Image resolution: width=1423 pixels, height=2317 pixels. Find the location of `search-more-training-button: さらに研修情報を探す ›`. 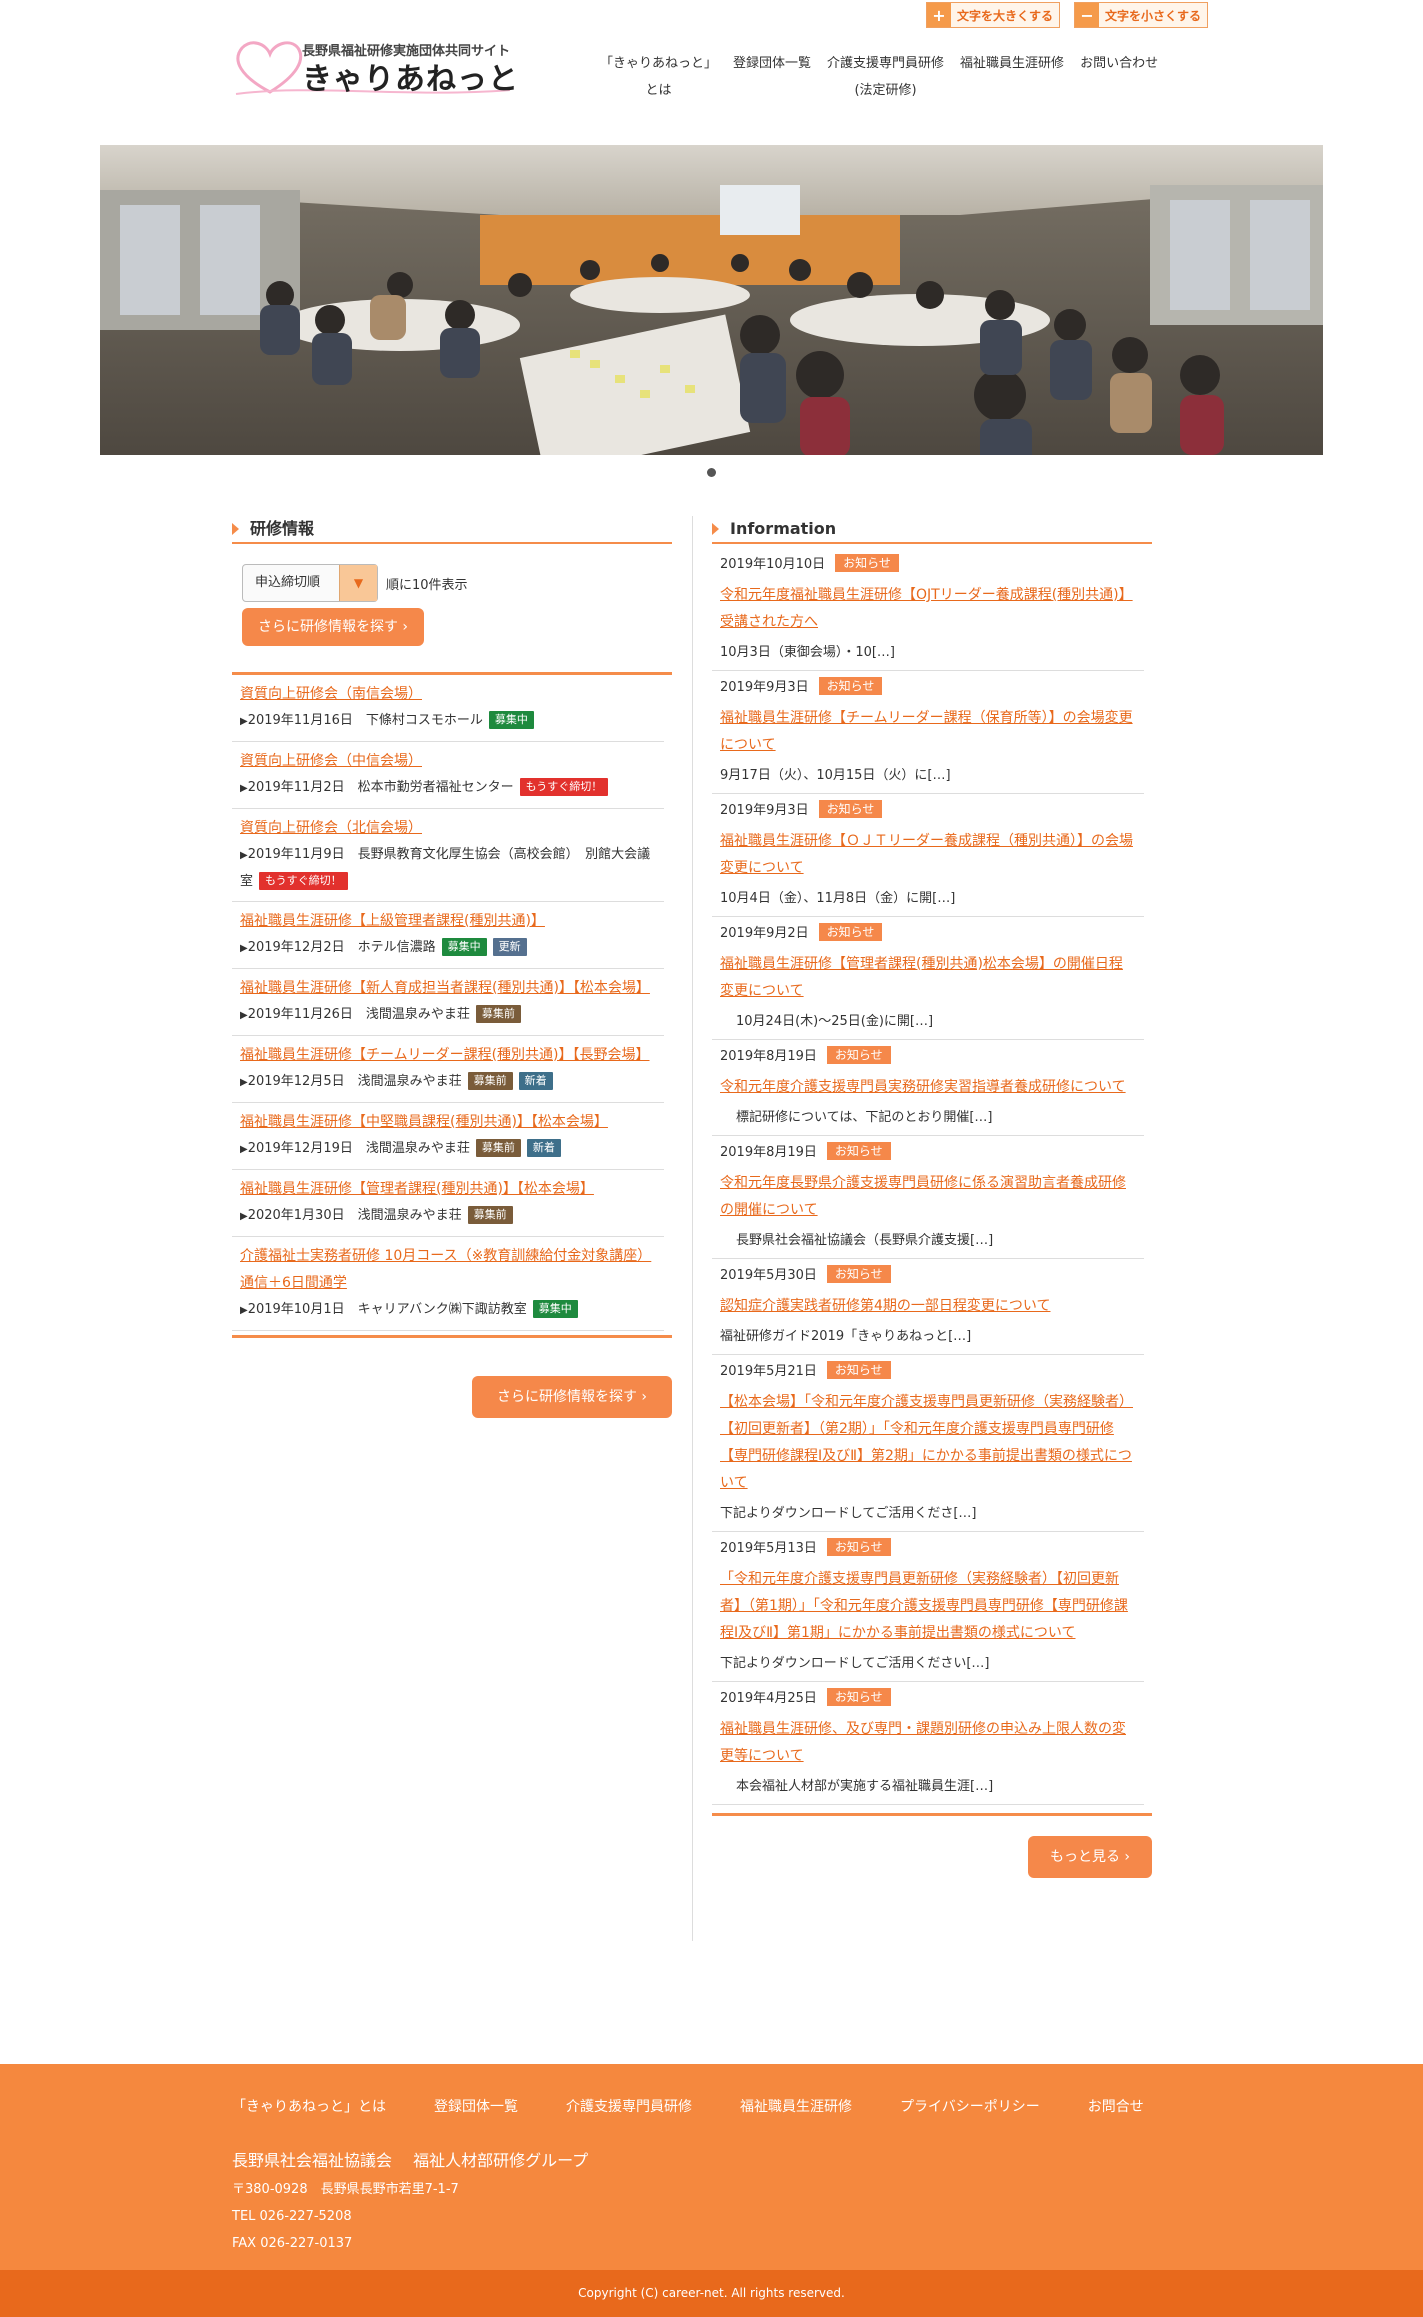

search-more-training-button: さらに研修情報を探す › is located at coordinates (333, 627).